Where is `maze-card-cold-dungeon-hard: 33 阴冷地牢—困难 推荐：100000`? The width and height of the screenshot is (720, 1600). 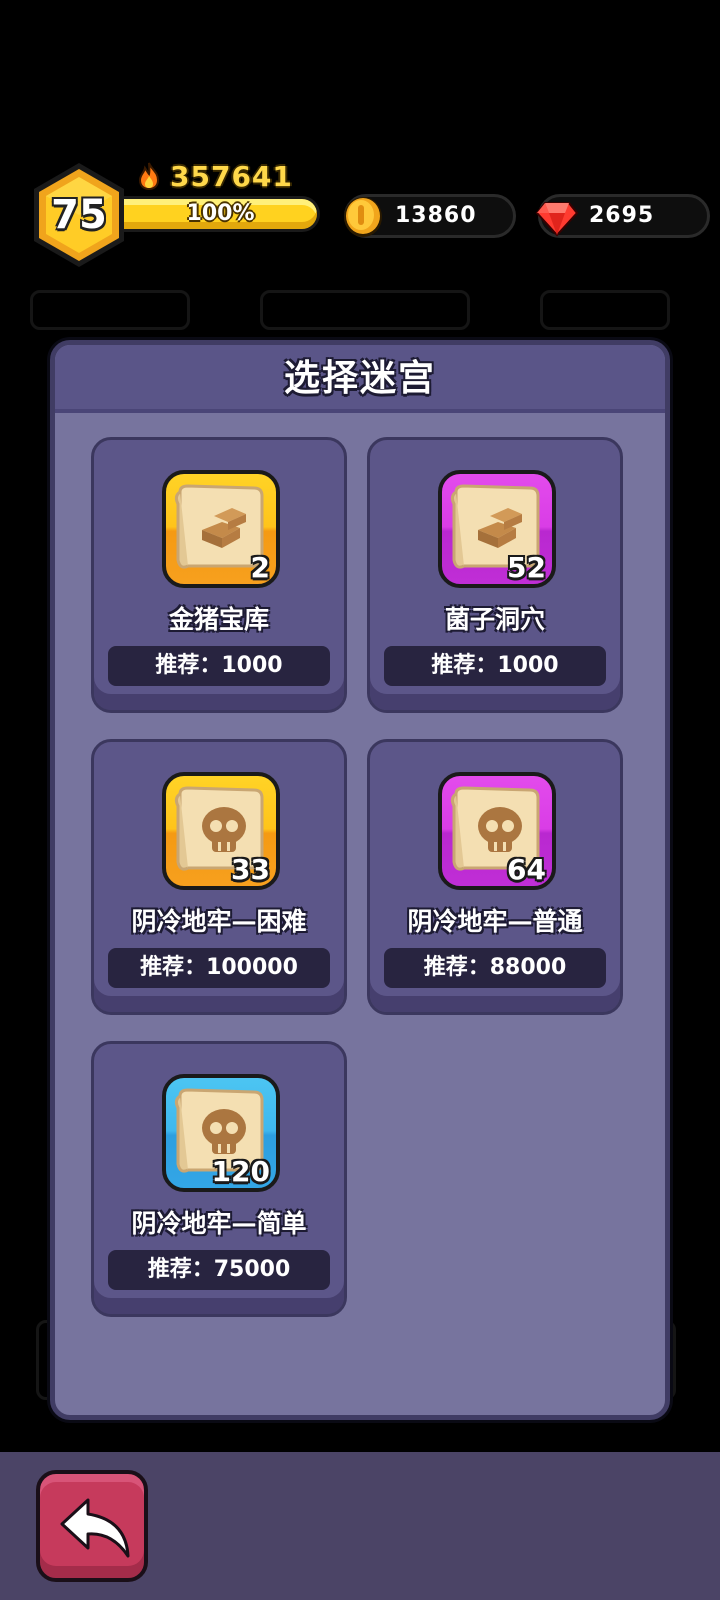 maze-card-cold-dungeon-hard: 33 阴冷地牢—困难 推荐：100000 is located at coordinates (219, 877).